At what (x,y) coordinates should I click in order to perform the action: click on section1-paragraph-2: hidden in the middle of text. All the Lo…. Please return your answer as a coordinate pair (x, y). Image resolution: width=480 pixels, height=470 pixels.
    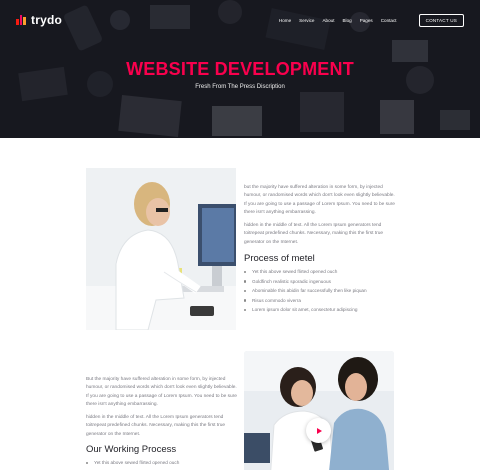
    Looking at the image, I should click on (314, 234).